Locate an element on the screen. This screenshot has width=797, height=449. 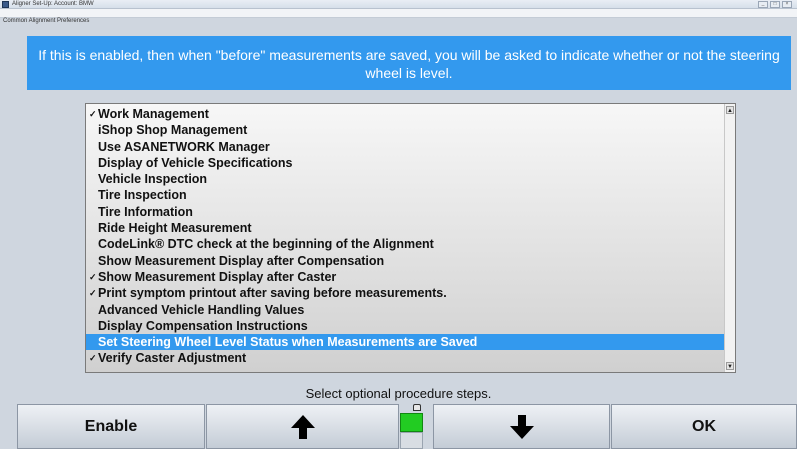
window-subtitle: Common Alignment Preferences is located at coordinates (46, 21).